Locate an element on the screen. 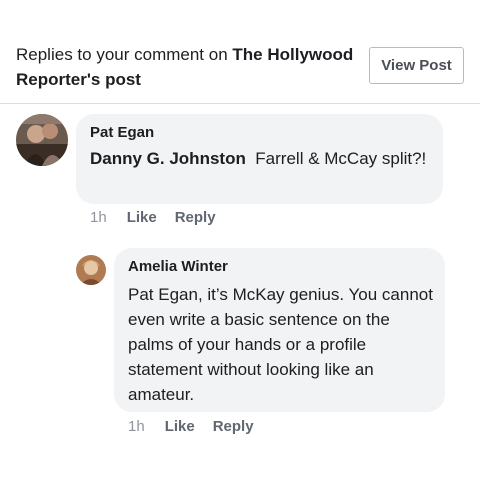  comment-reply-button: Reply is located at coordinates (195, 217).